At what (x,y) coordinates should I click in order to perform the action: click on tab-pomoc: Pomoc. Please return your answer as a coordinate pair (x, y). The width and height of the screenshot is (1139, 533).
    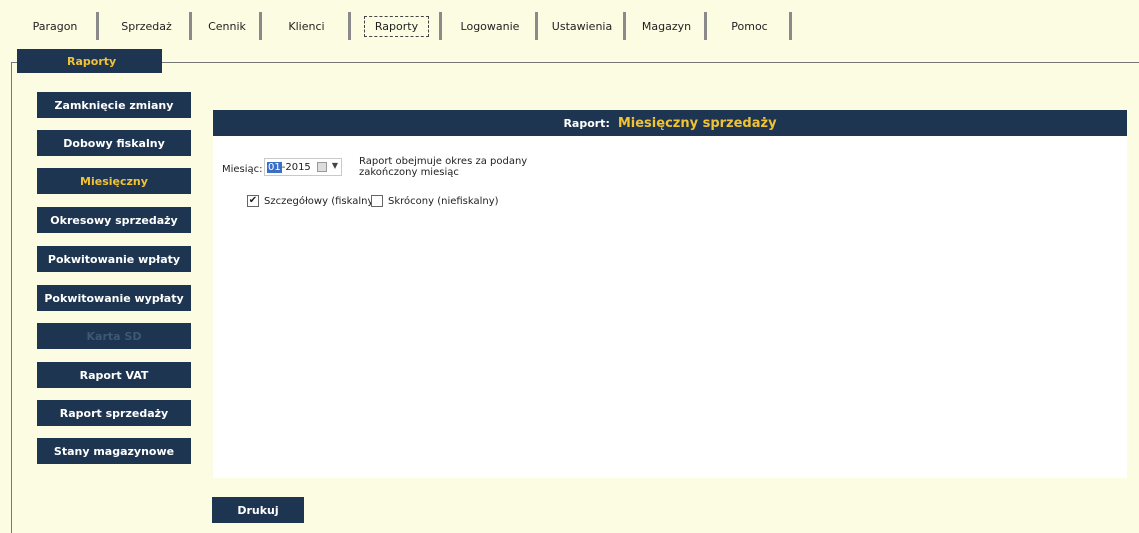
    Looking at the image, I should click on (751, 26).